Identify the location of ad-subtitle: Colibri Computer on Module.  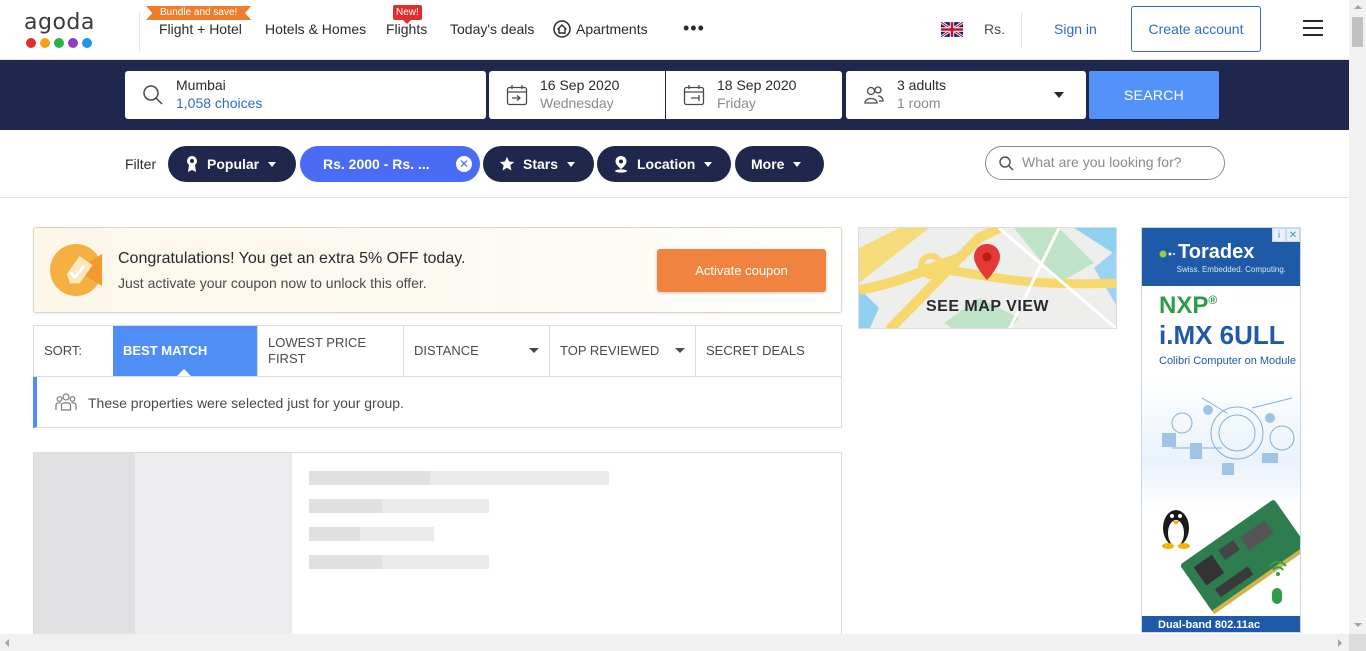
(1227, 361).